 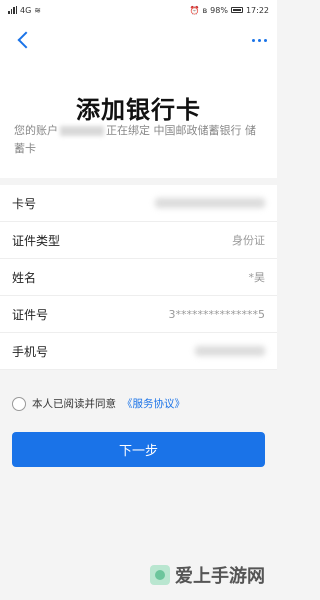 What do you see at coordinates (230, 351) in the screenshot?
I see `phone-value` at bounding box center [230, 351].